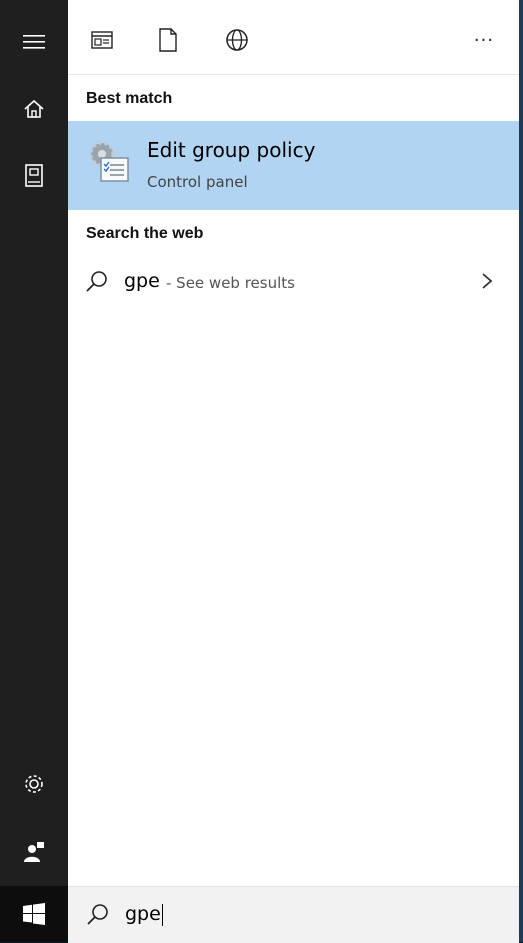  Describe the element at coordinates (231, 150) in the screenshot. I see `result-title: Edit group policy` at that location.